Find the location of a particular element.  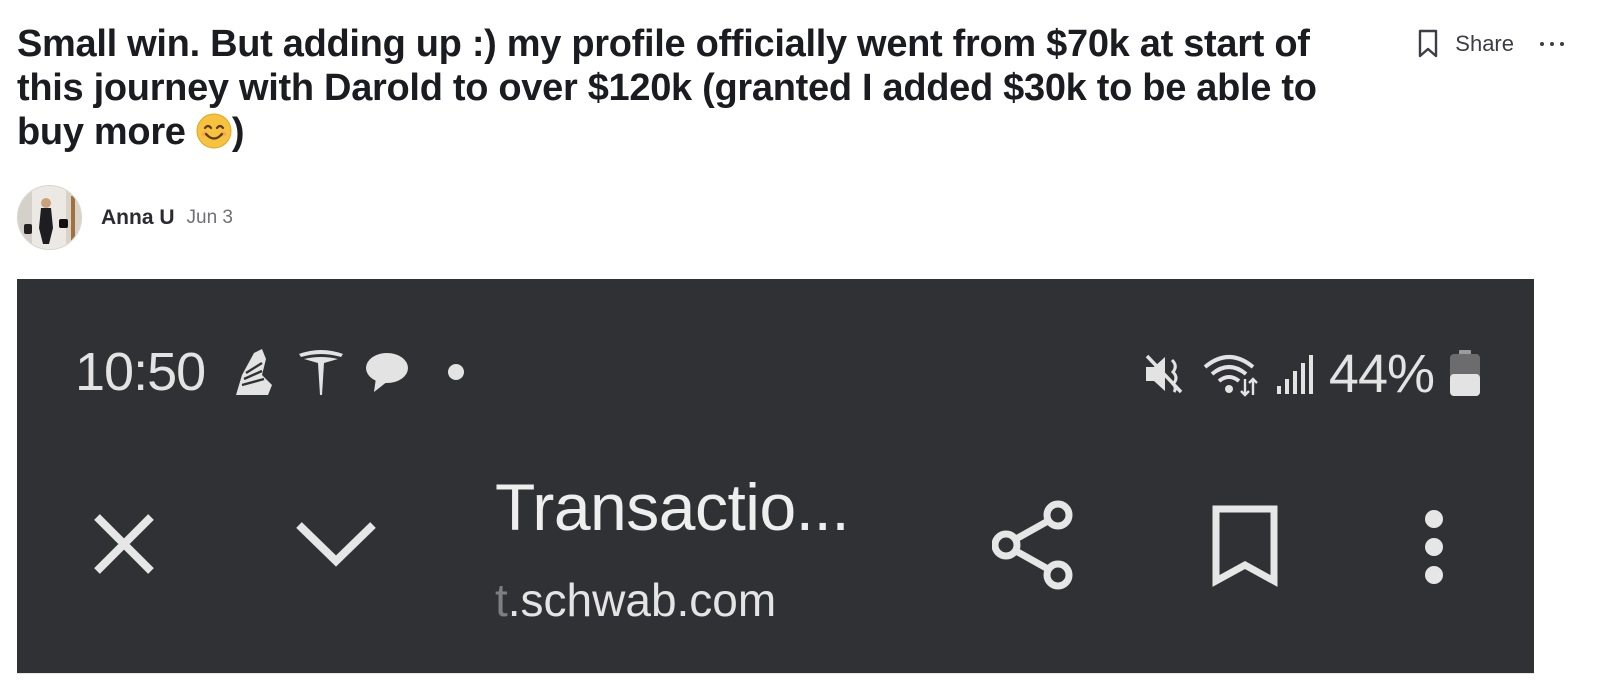

url-domain: .schwab.com is located at coordinates (642, 600).